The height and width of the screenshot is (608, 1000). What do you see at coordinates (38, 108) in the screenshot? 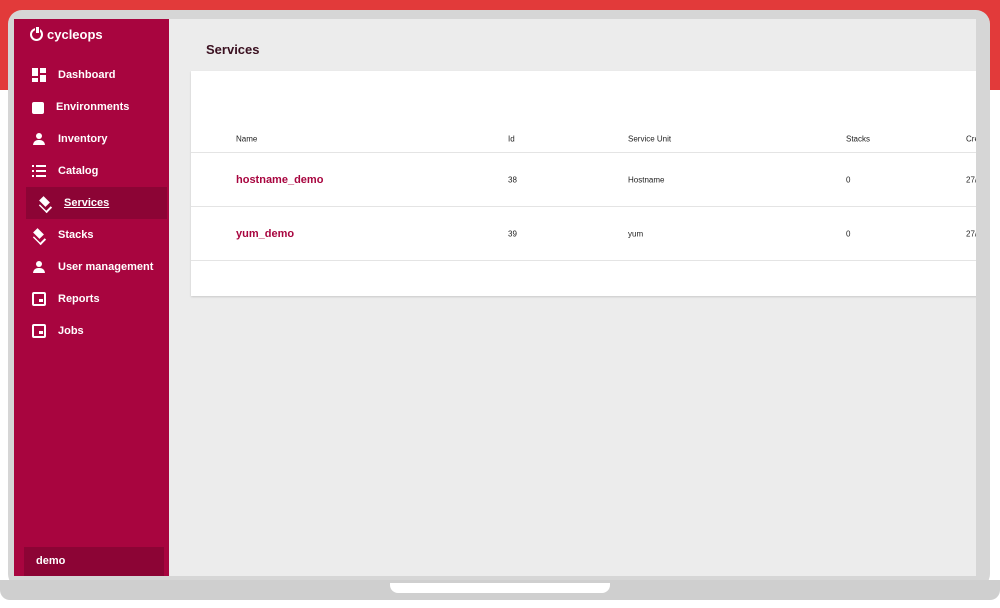
I see `puzzle-icon` at bounding box center [38, 108].